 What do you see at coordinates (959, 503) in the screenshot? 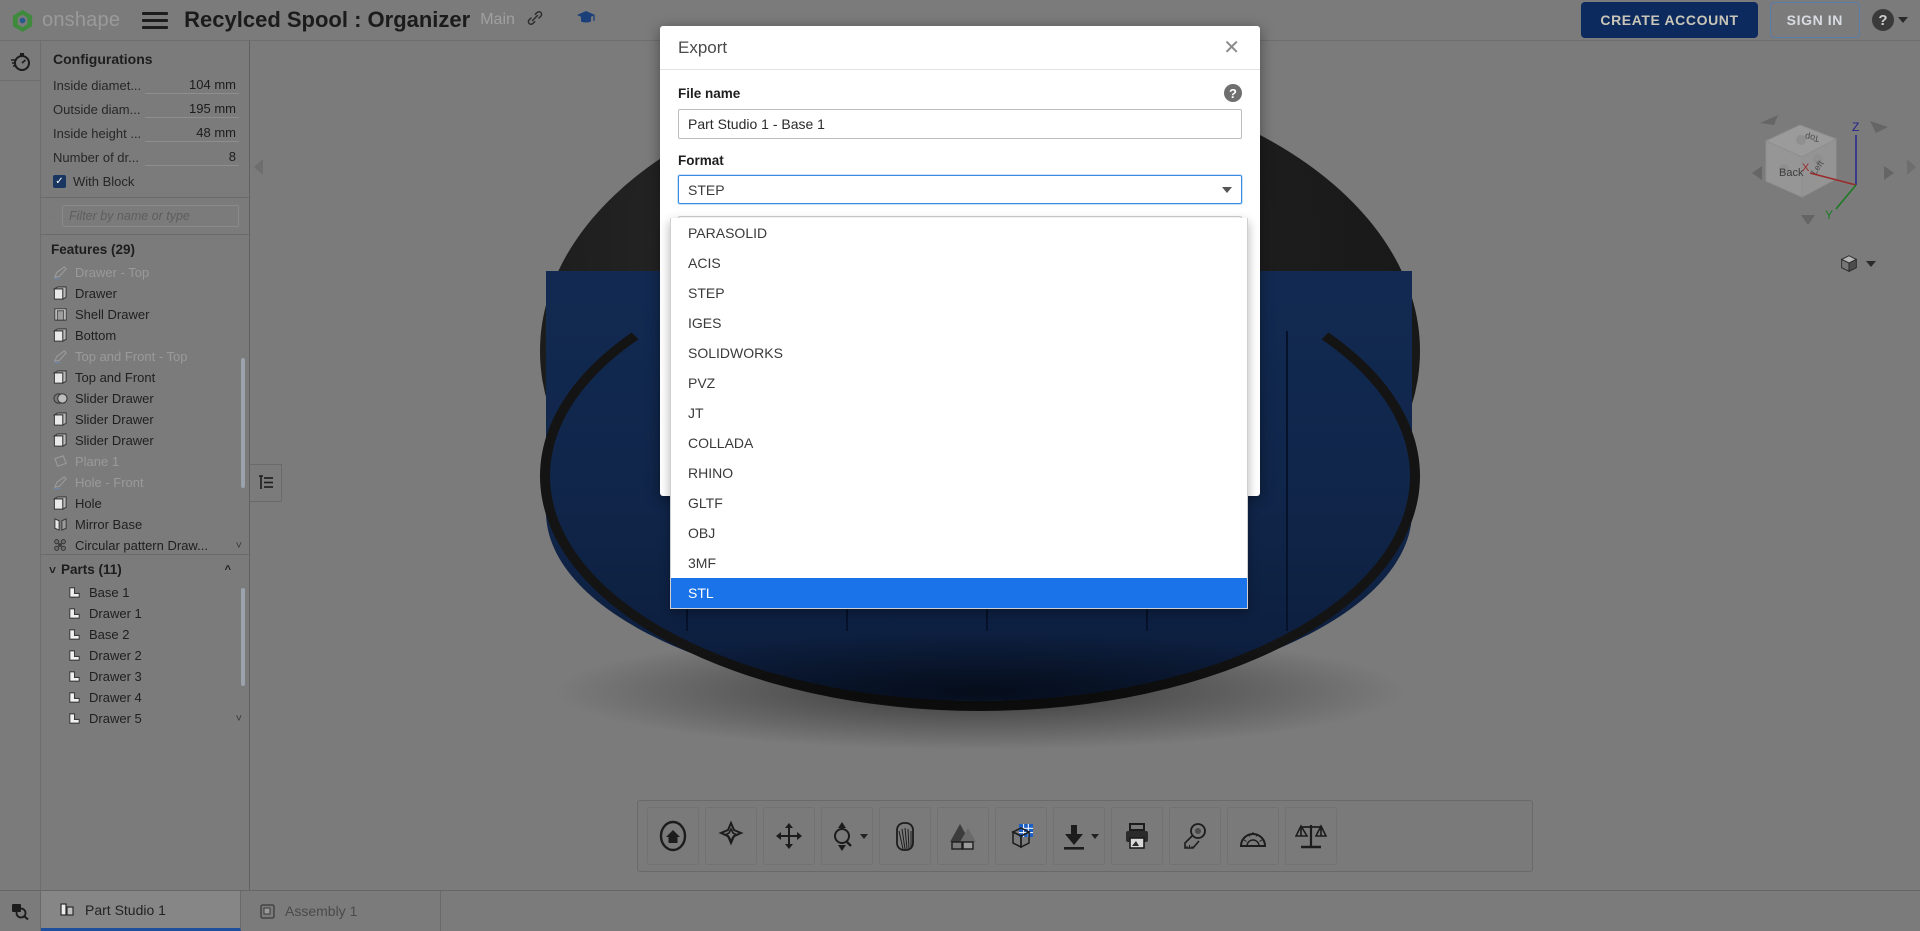
I see `format-option: GLTF` at bounding box center [959, 503].